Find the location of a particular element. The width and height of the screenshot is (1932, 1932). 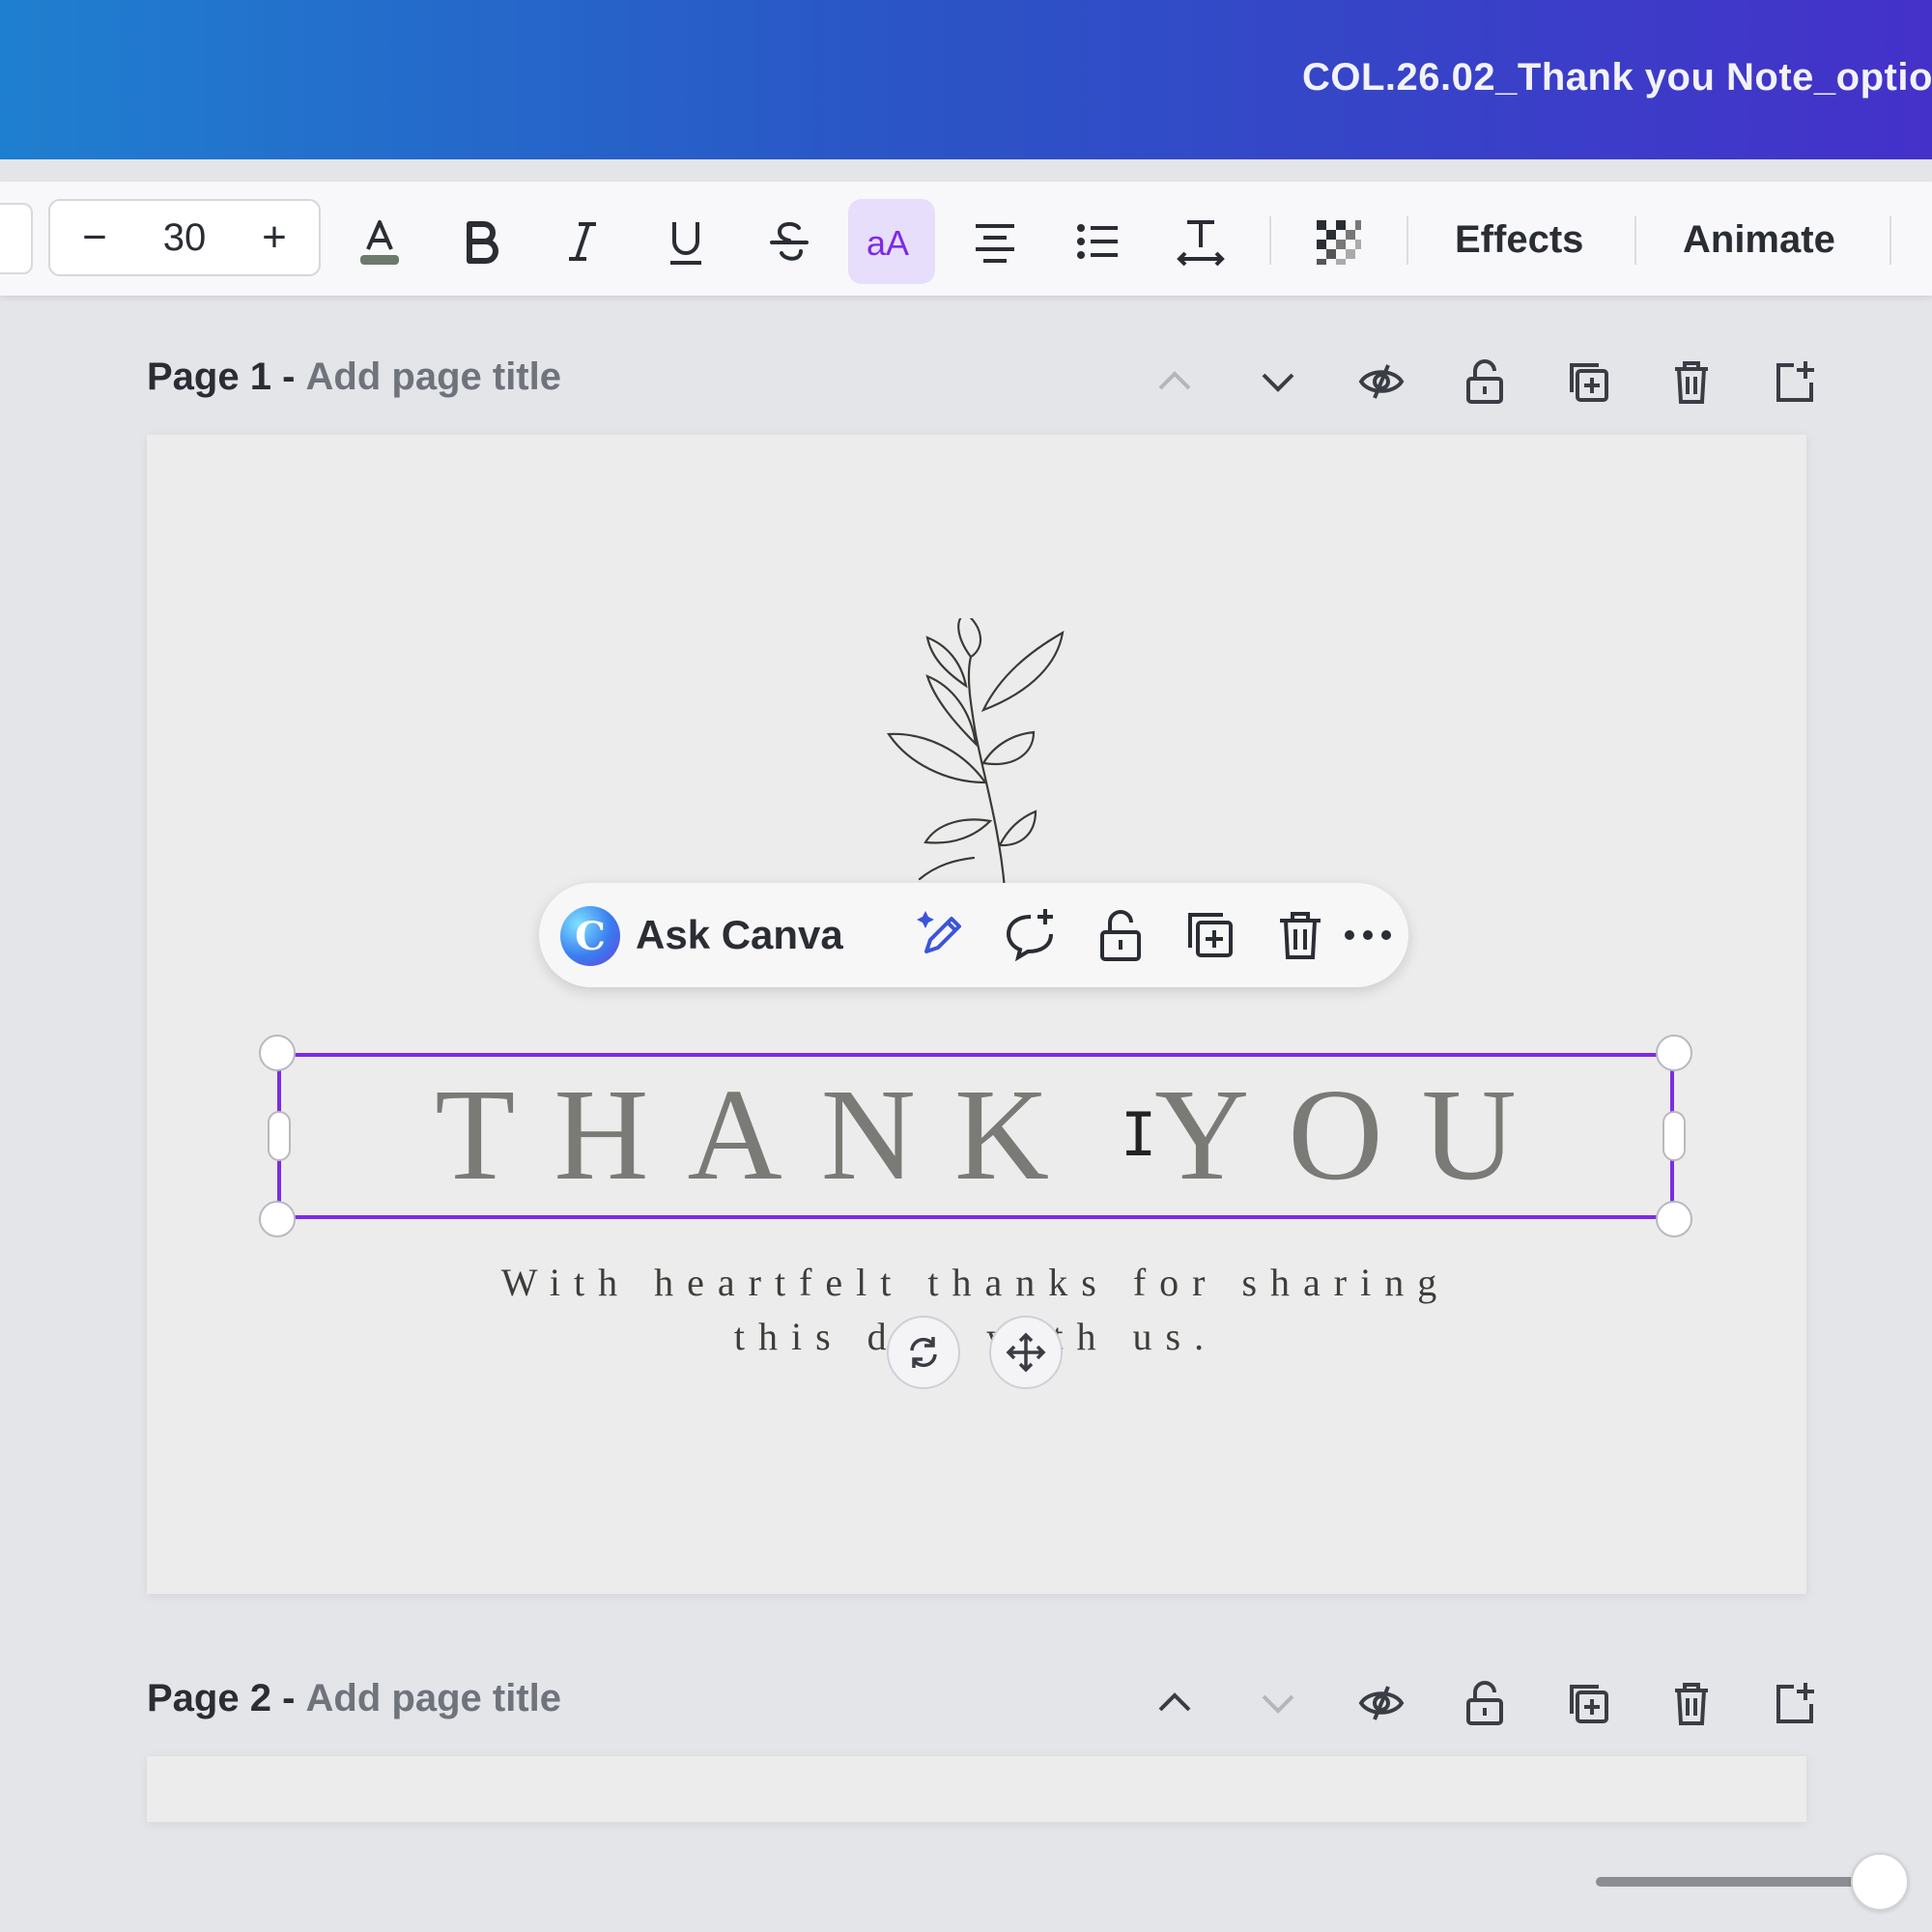

duplicate-element-button is located at coordinates (1210, 935).